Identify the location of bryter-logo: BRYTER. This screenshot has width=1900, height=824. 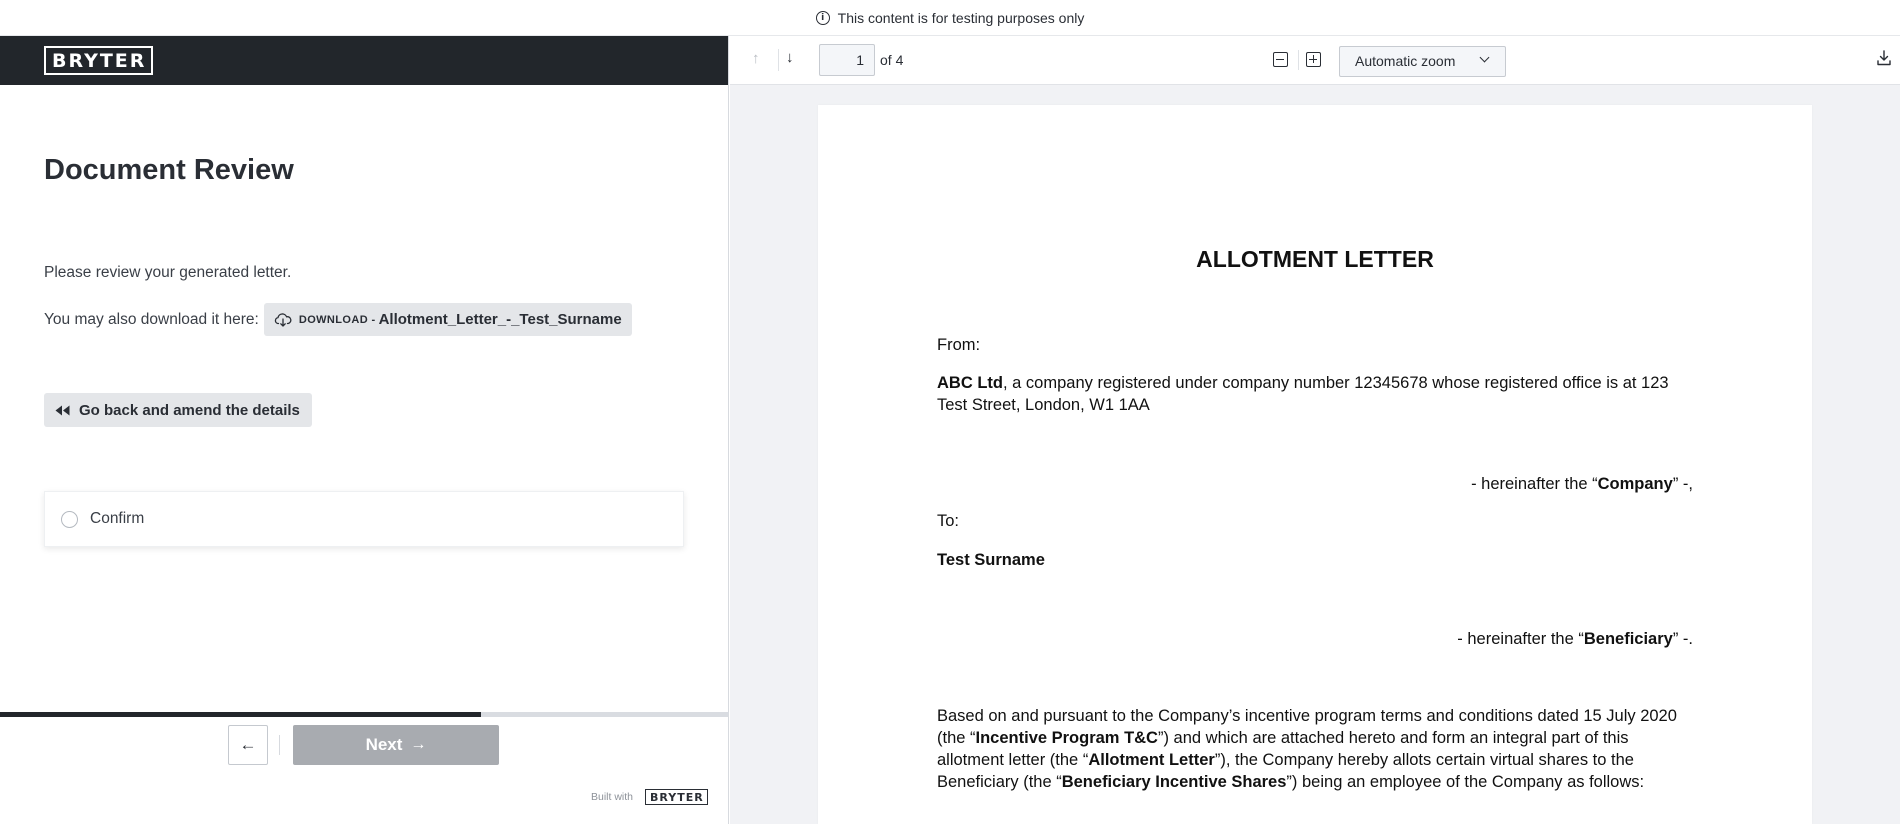
(99, 60).